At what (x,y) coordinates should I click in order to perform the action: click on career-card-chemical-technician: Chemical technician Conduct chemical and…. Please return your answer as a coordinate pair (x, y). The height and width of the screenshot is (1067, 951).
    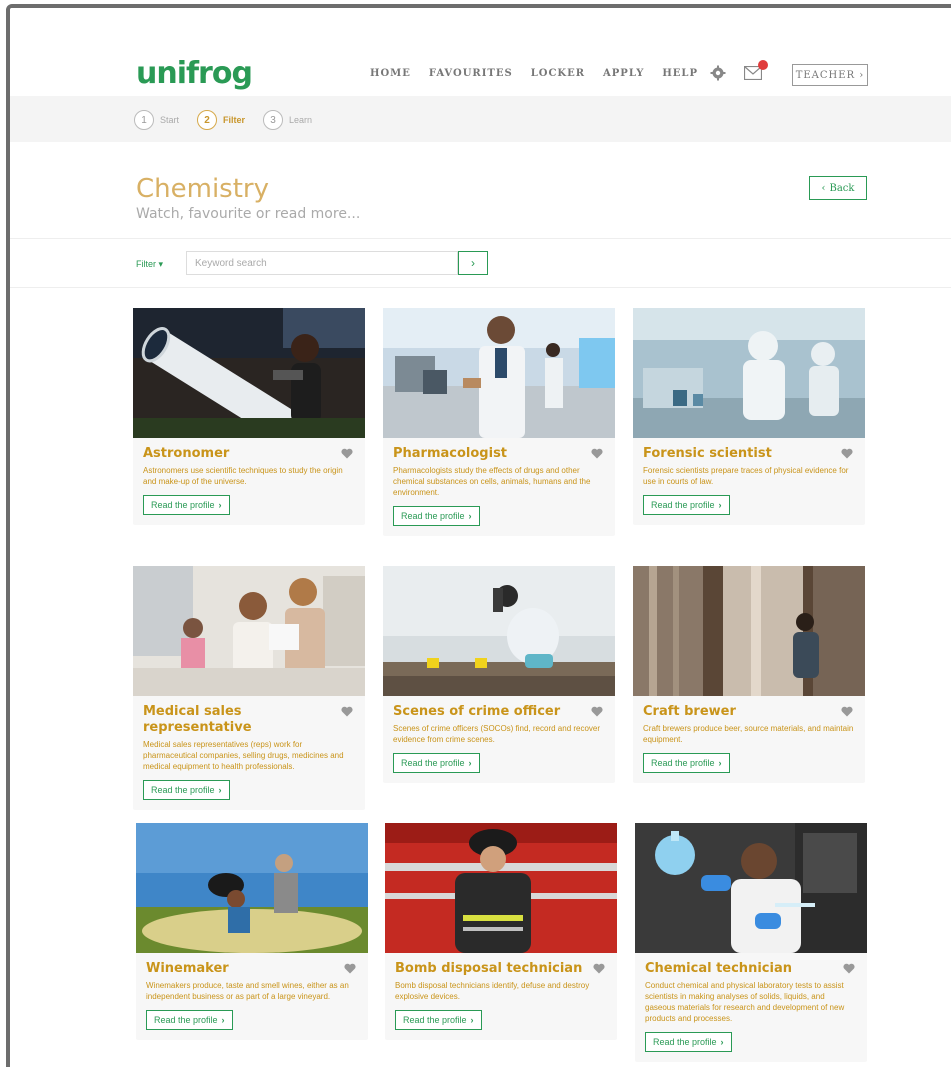
    Looking at the image, I should click on (751, 942).